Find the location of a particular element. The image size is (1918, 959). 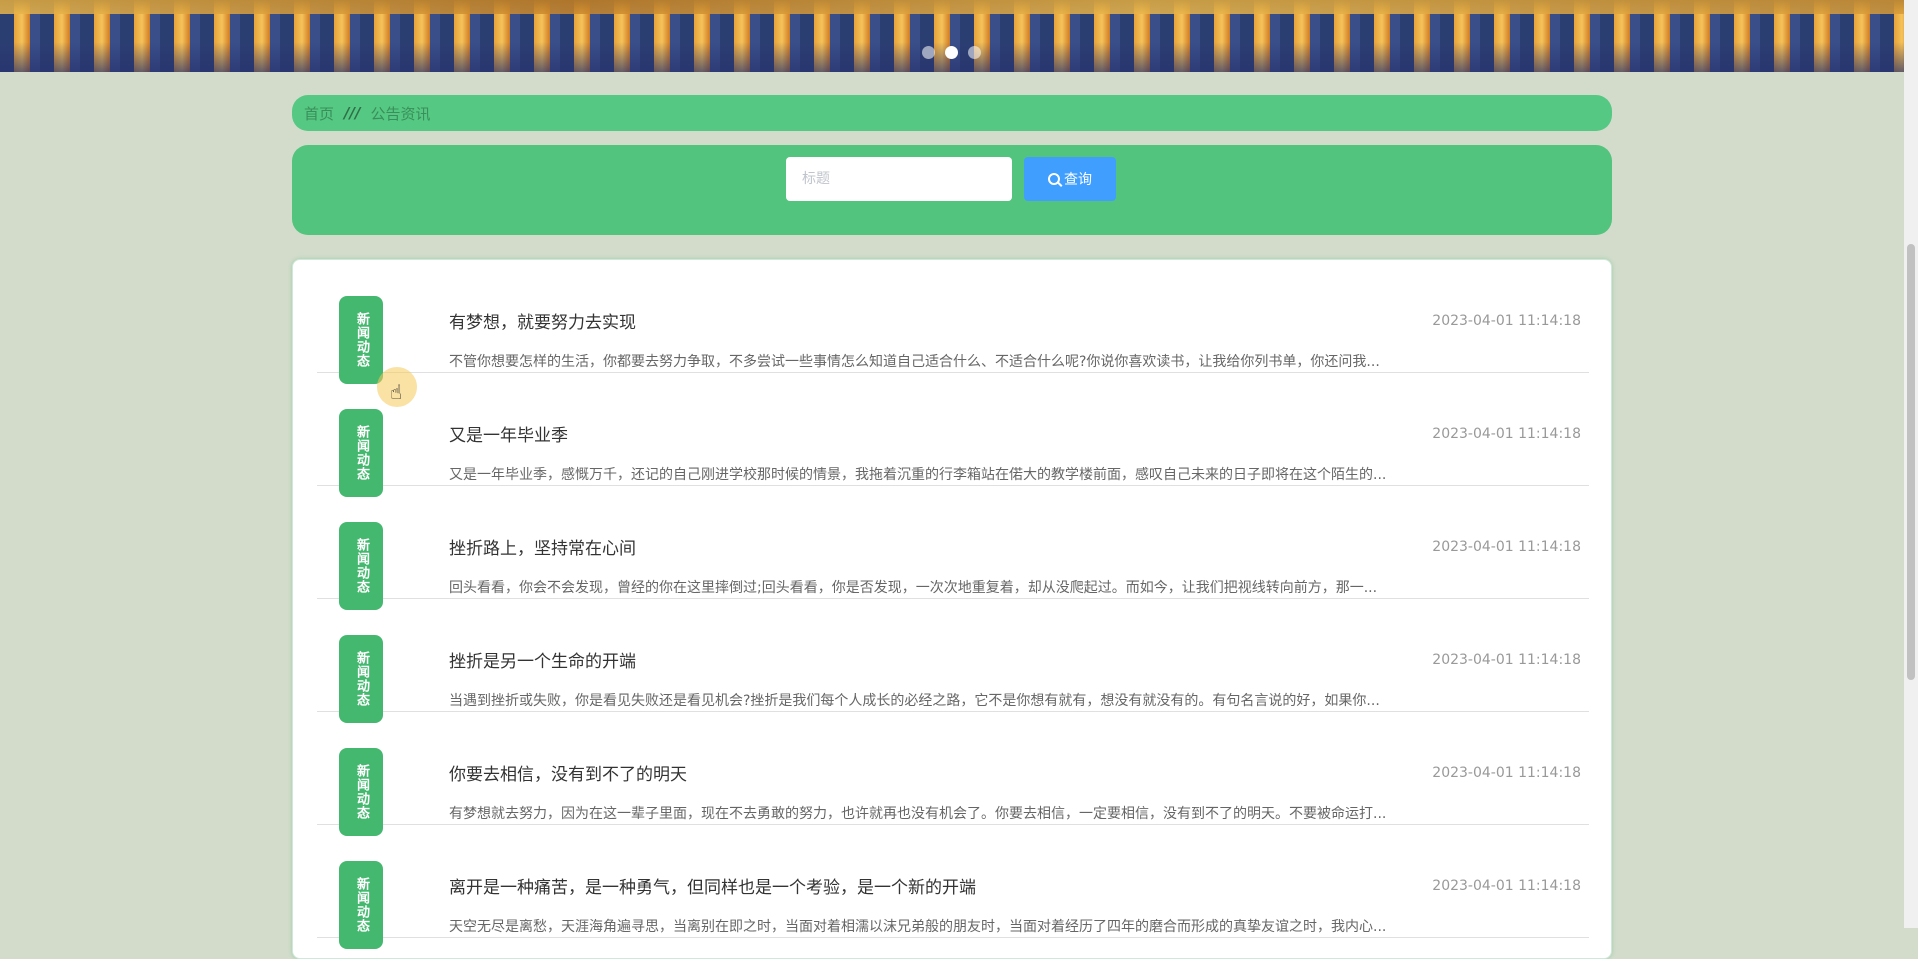

search-icon is located at coordinates (1054, 179).